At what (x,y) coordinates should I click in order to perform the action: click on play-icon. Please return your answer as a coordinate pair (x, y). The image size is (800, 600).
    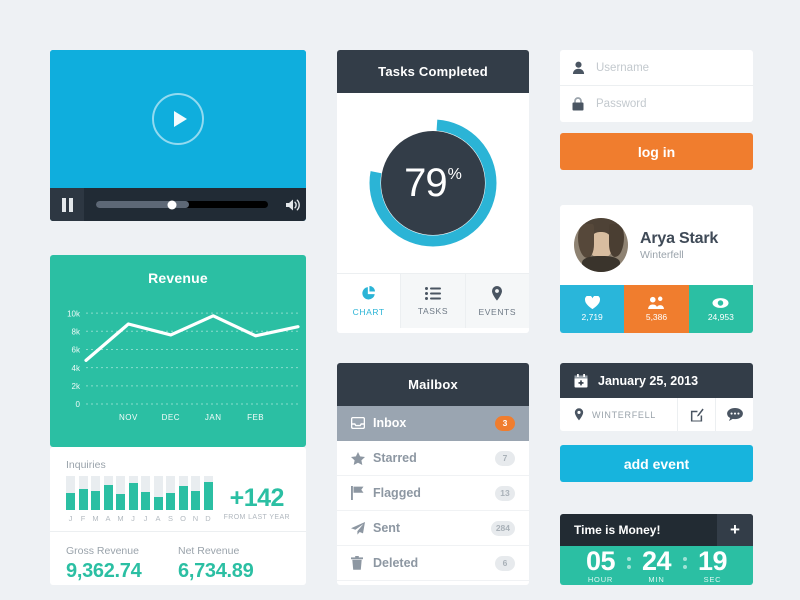
    Looking at the image, I should click on (180, 119).